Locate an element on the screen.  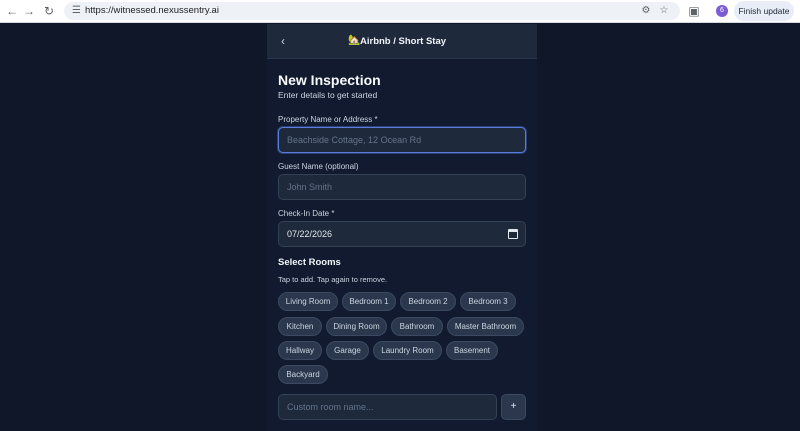
back-arrow-icon: ← is located at coordinates (12, 11).